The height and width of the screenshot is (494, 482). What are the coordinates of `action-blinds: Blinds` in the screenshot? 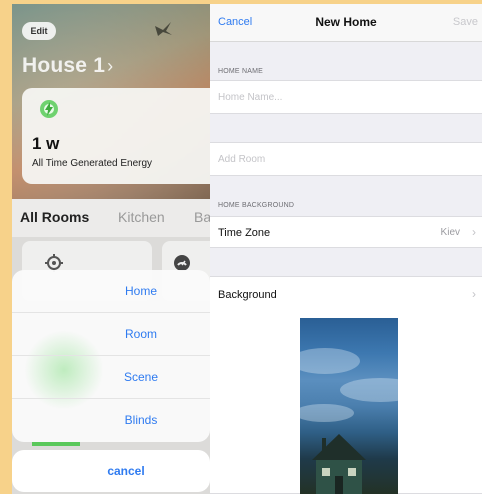 It's located at (111, 420).